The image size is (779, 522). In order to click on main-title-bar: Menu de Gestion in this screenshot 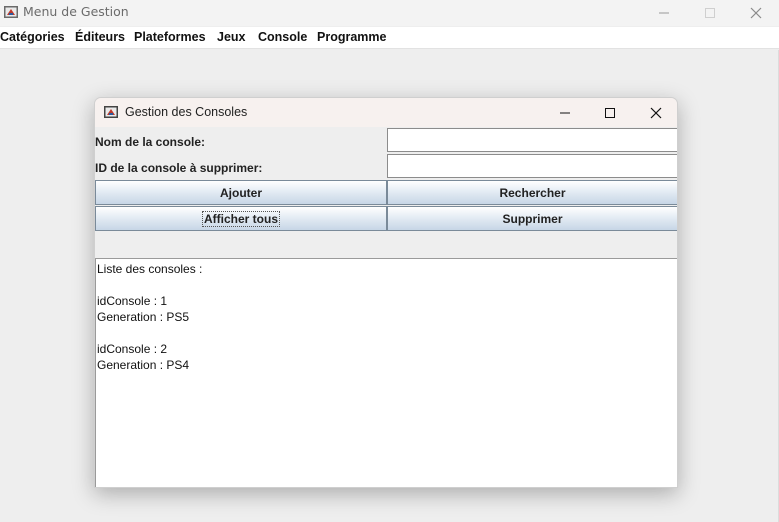, I will do `click(389, 13)`.